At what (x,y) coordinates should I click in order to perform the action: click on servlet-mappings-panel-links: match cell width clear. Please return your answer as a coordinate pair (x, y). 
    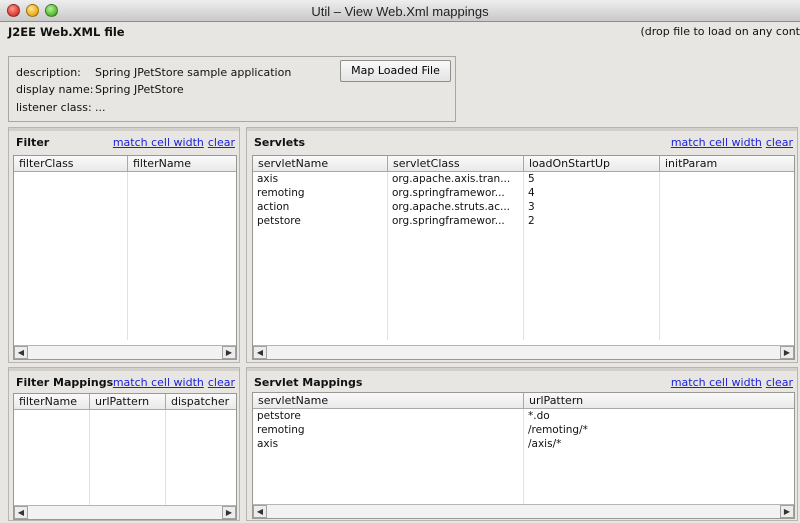
    Looking at the image, I should click on (730, 382).